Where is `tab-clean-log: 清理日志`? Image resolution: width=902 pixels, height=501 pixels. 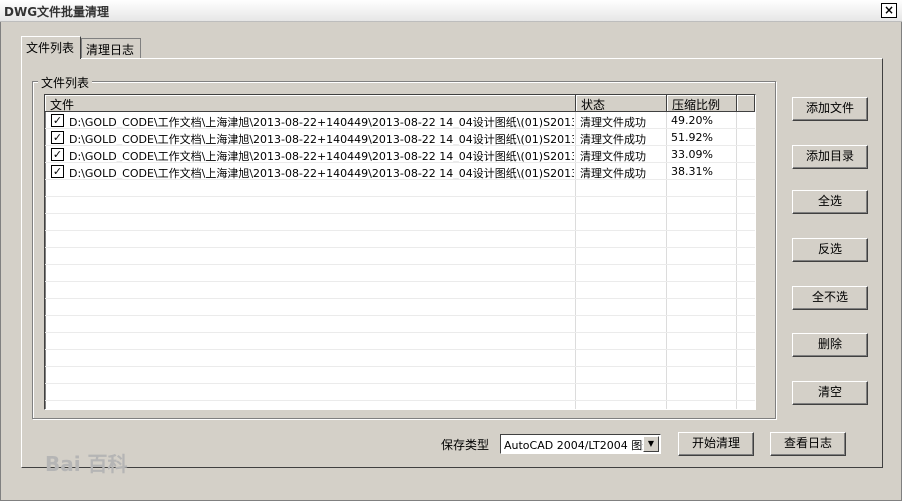
tab-clean-log: 清理日志 is located at coordinates (111, 48).